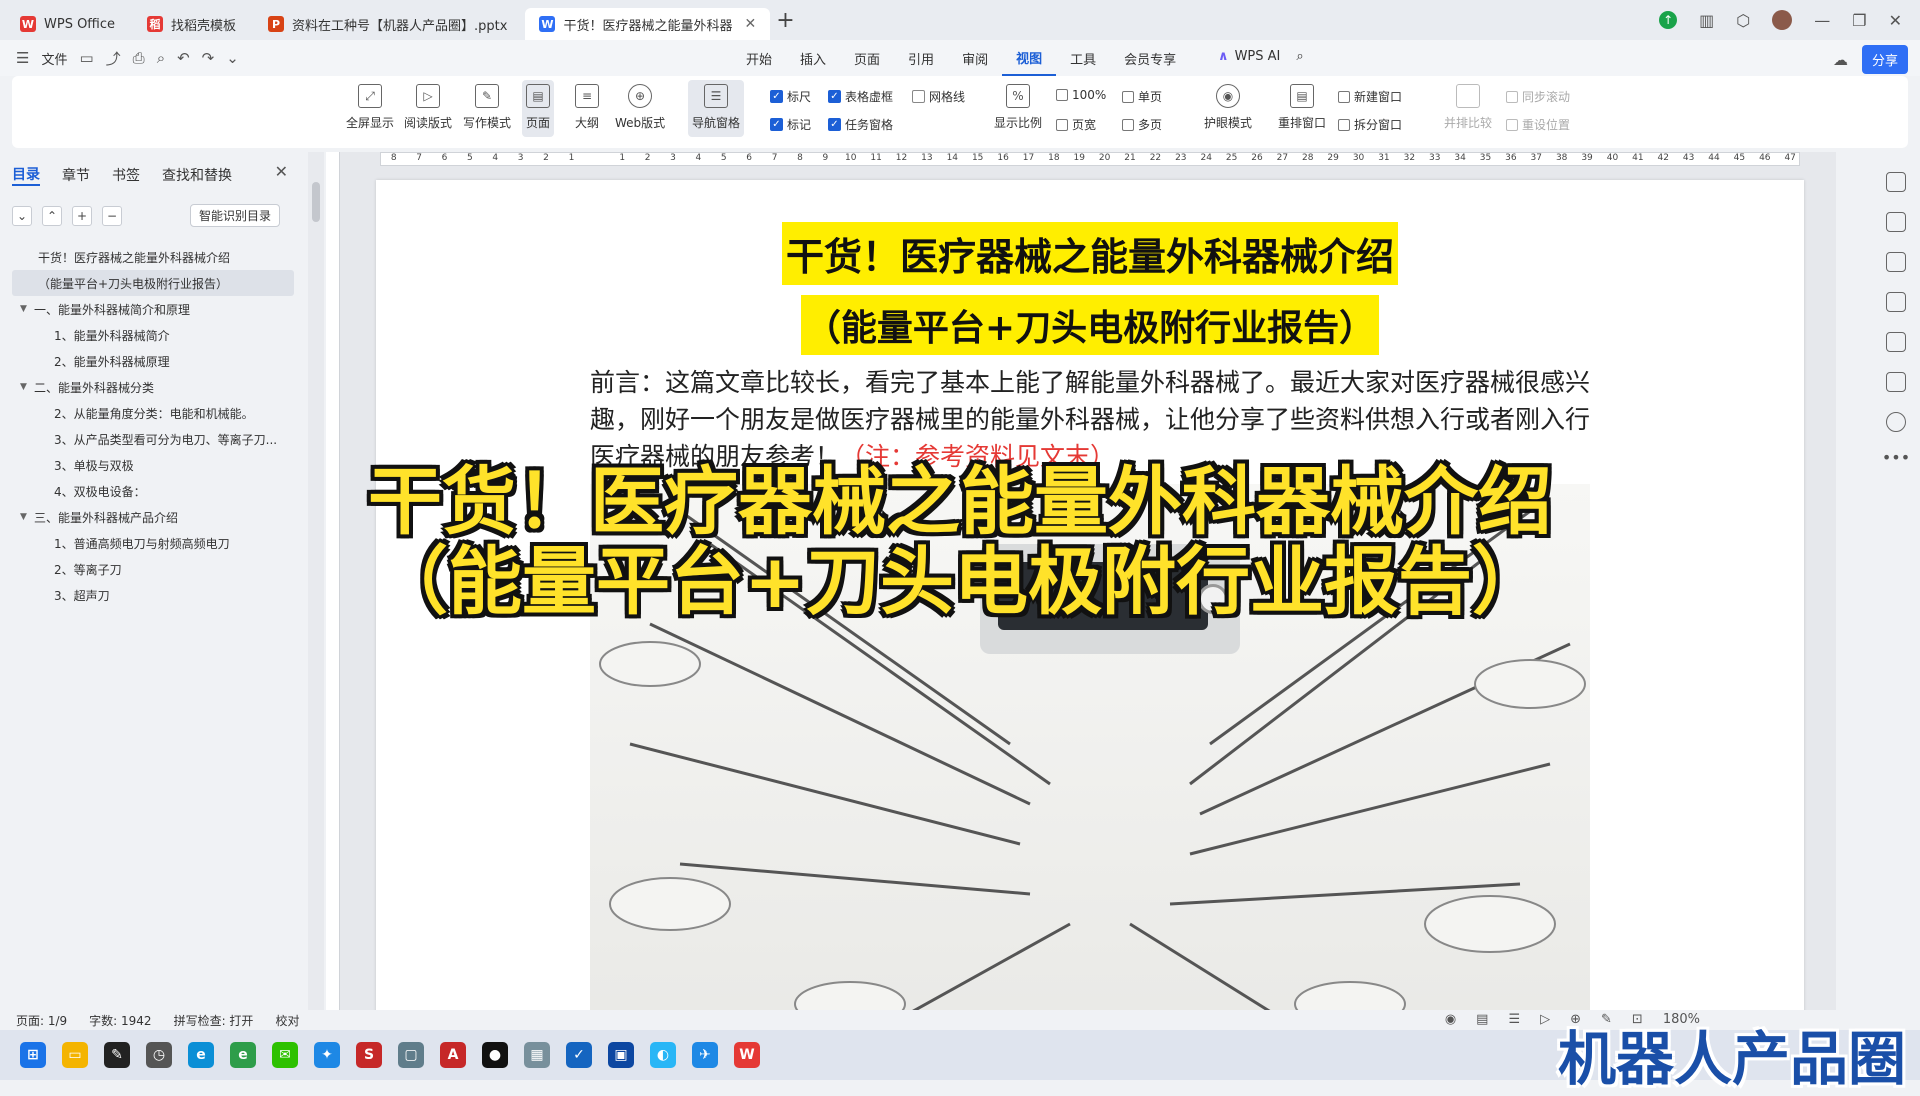 This screenshot has height=1096, width=1920. What do you see at coordinates (76, 175) in the screenshot?
I see `nav-pane-tab: 章节` at bounding box center [76, 175].